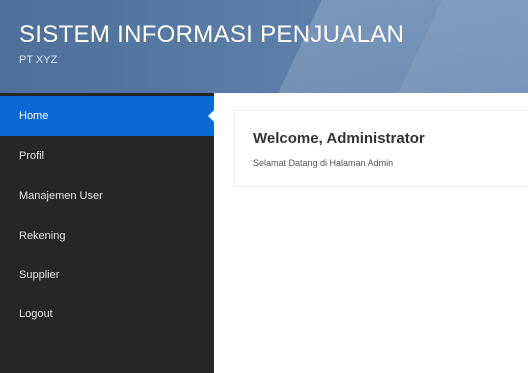 This screenshot has width=528, height=373. I want to click on sidebar-item-label: Logout, so click(36, 314).